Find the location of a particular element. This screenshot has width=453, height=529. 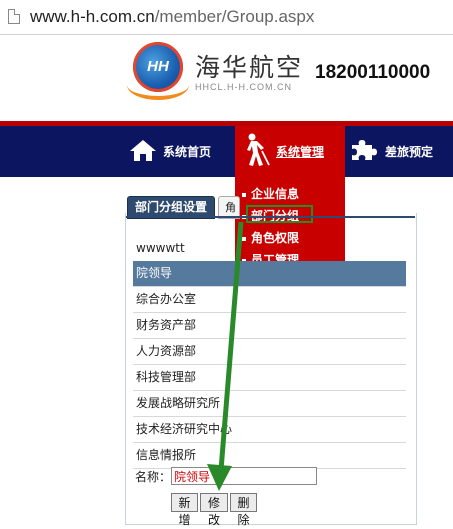

name-label: 名称： is located at coordinates (153, 477).